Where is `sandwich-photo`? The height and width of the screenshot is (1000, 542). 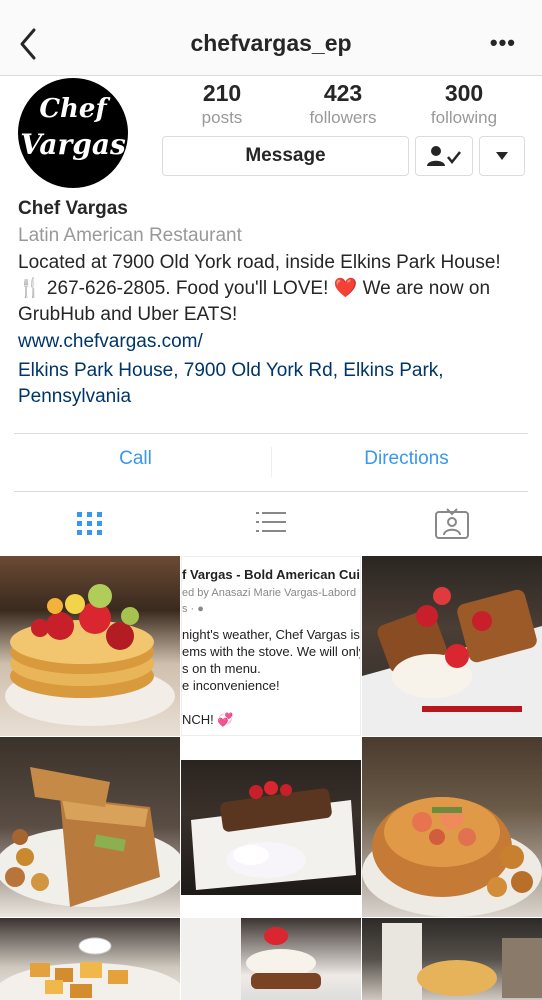 sandwich-photo is located at coordinates (90, 837).